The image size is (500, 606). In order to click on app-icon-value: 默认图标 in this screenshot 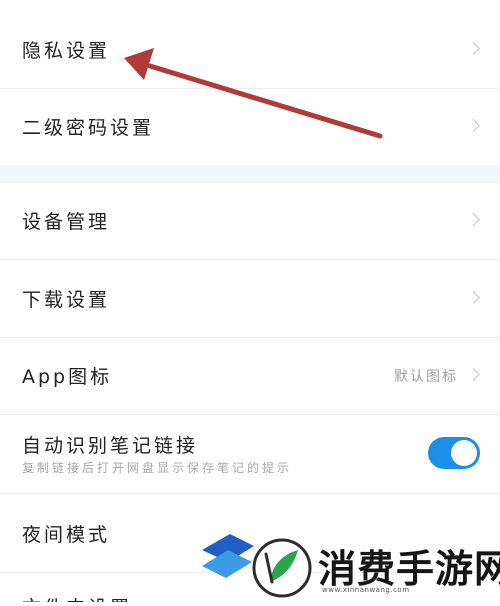, I will do `click(426, 377)`.